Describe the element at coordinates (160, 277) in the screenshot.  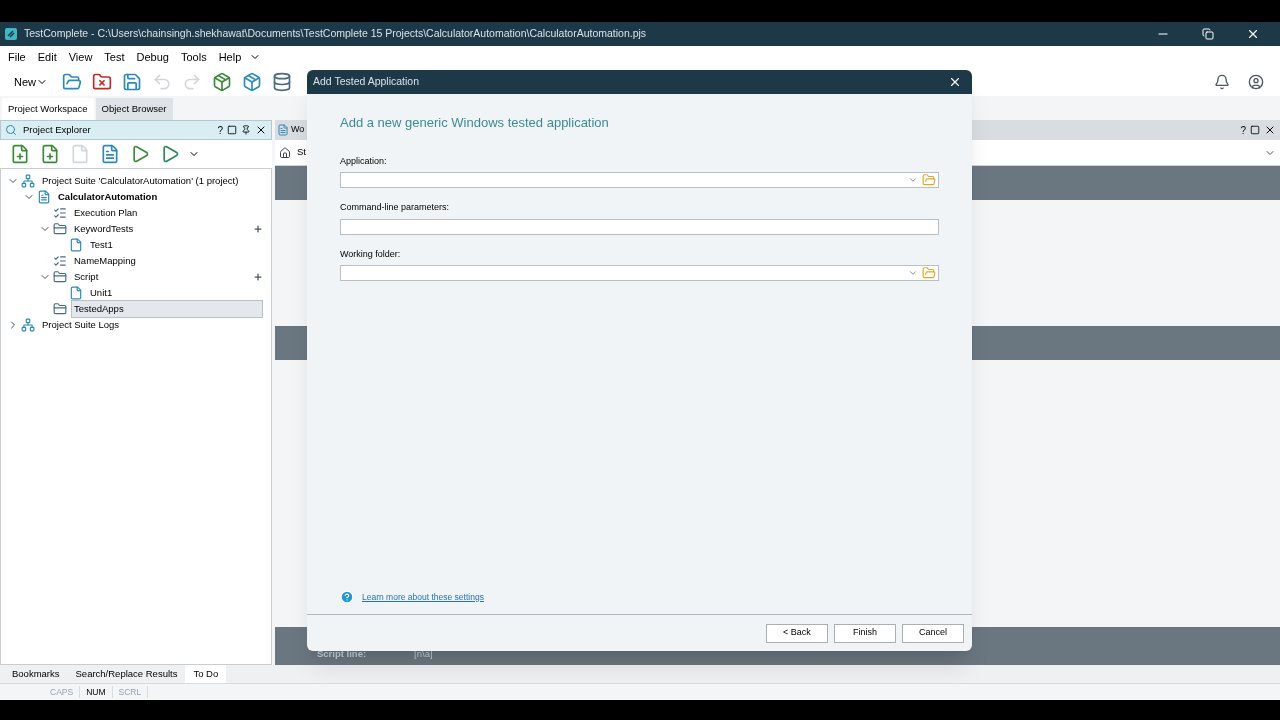
I see `tree-item: Script` at that location.